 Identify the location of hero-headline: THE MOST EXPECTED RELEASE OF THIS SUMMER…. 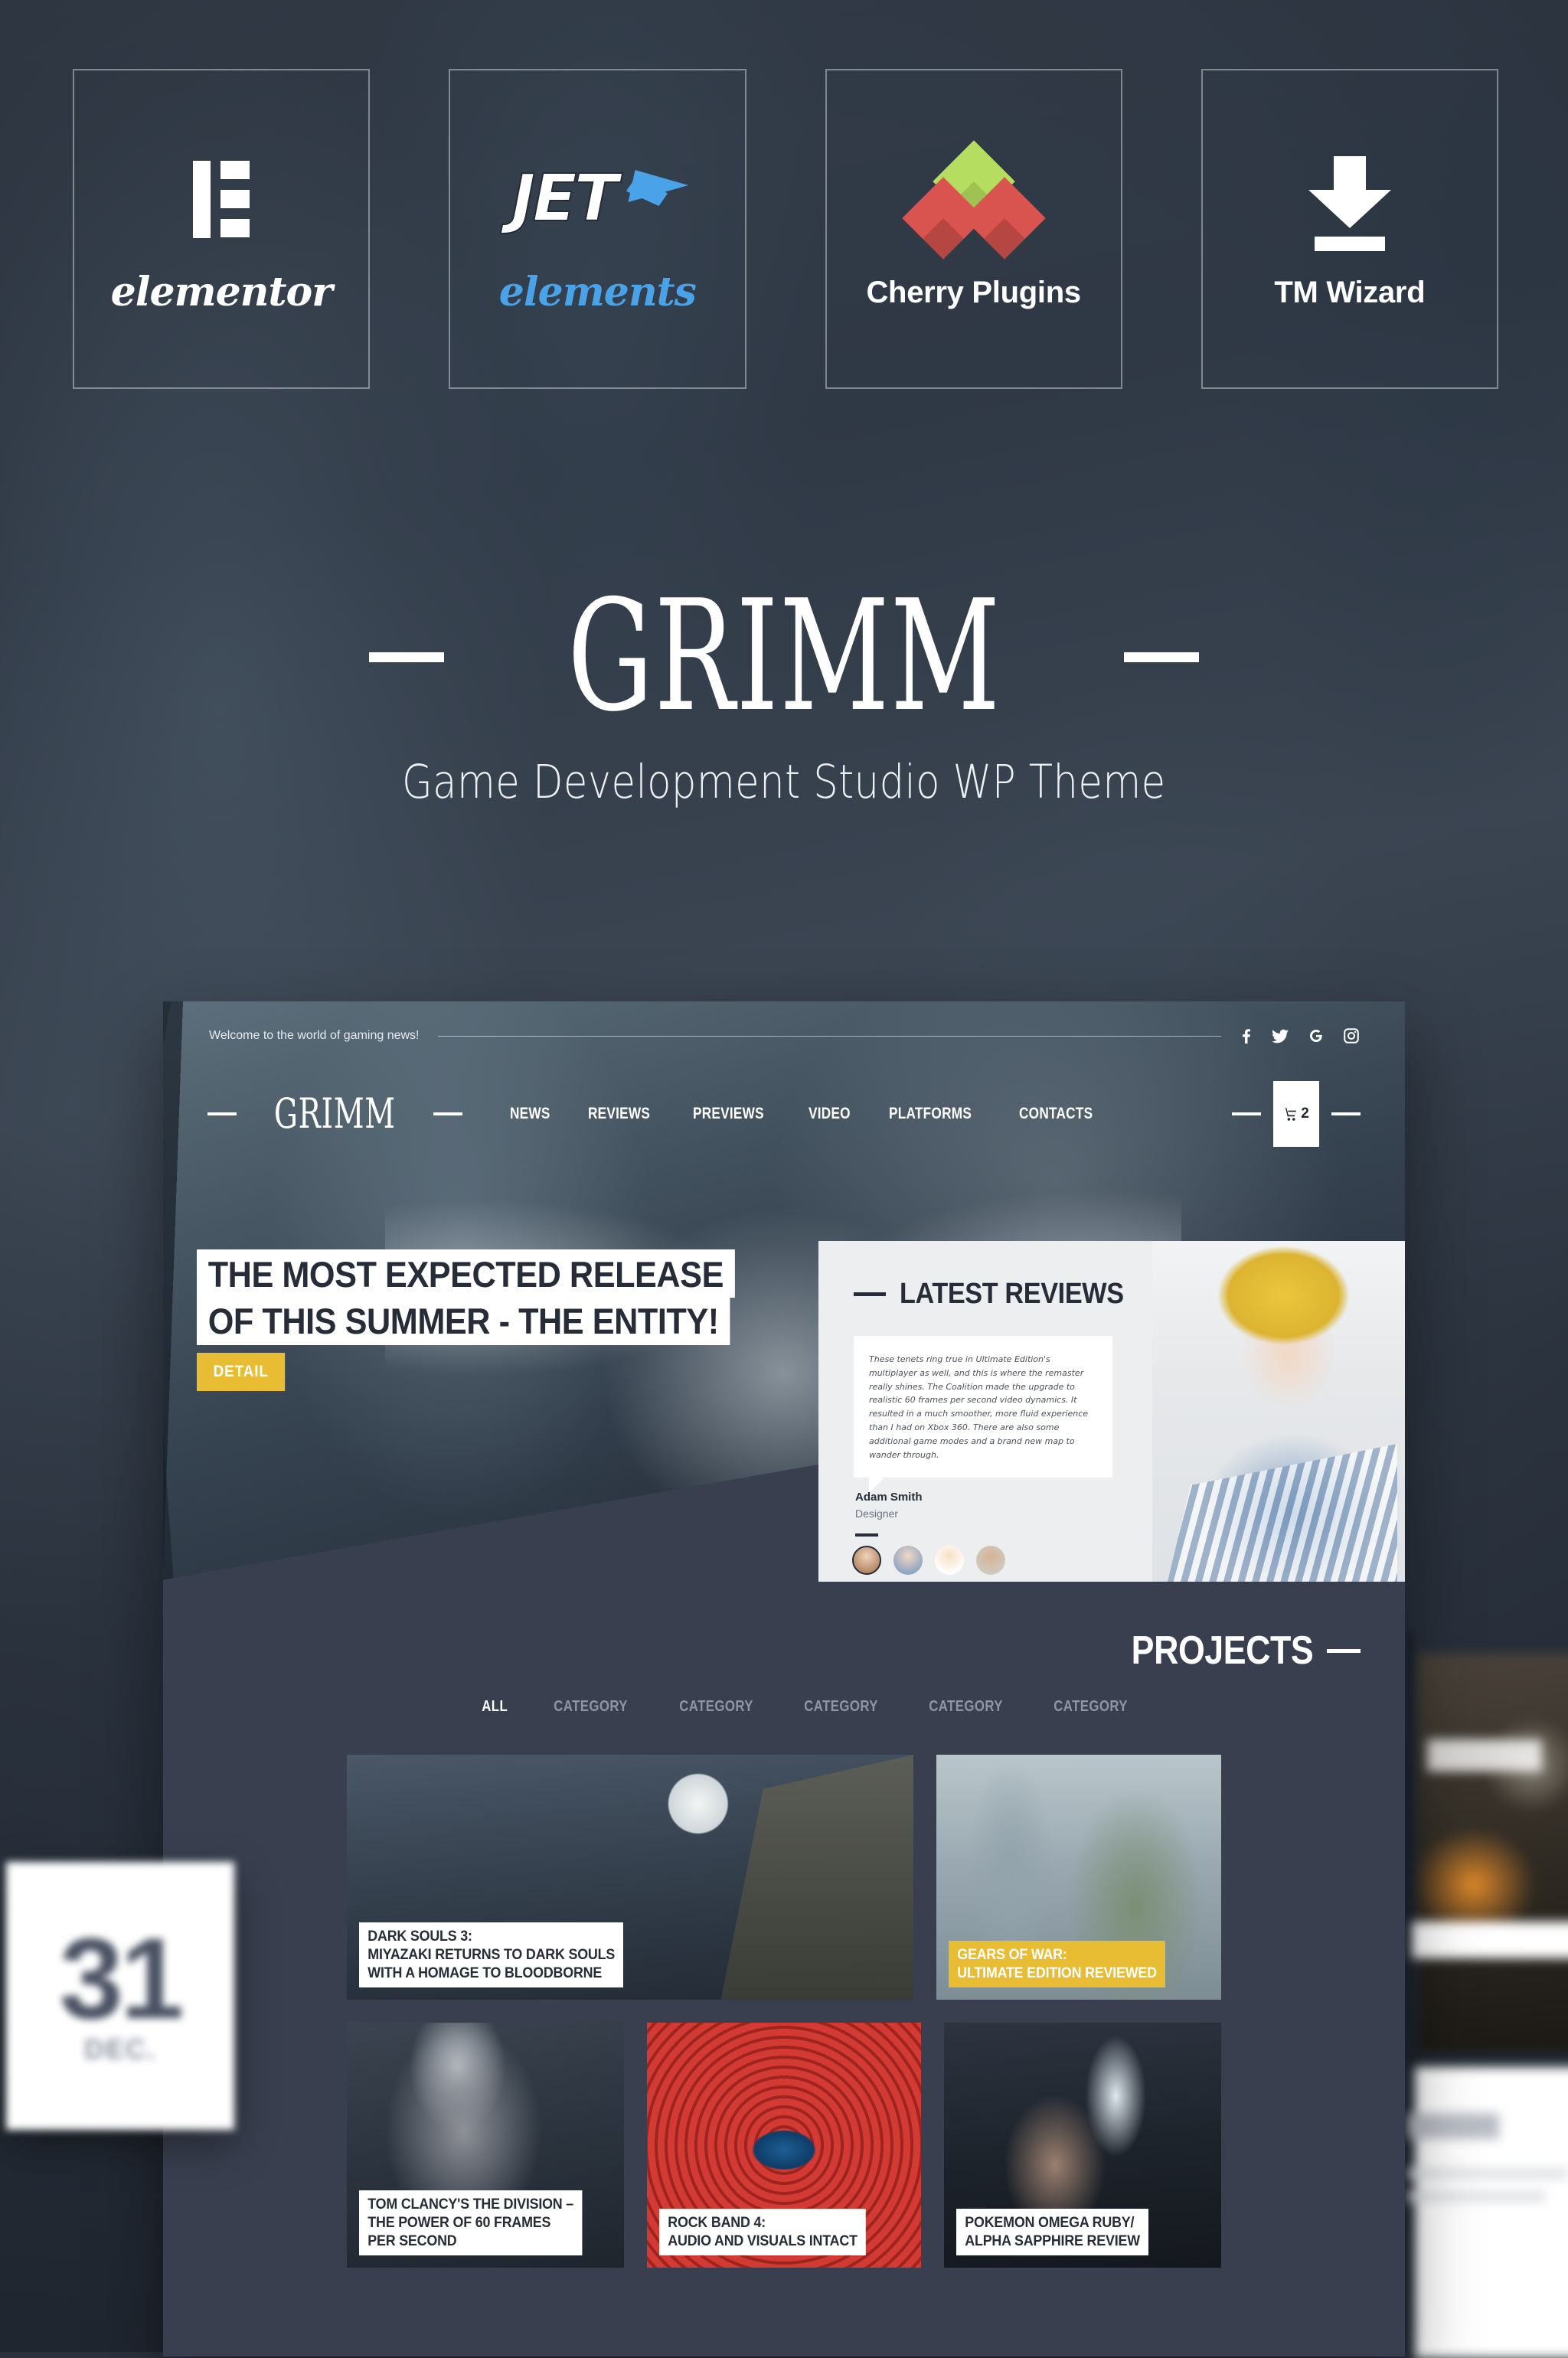
(489, 1320).